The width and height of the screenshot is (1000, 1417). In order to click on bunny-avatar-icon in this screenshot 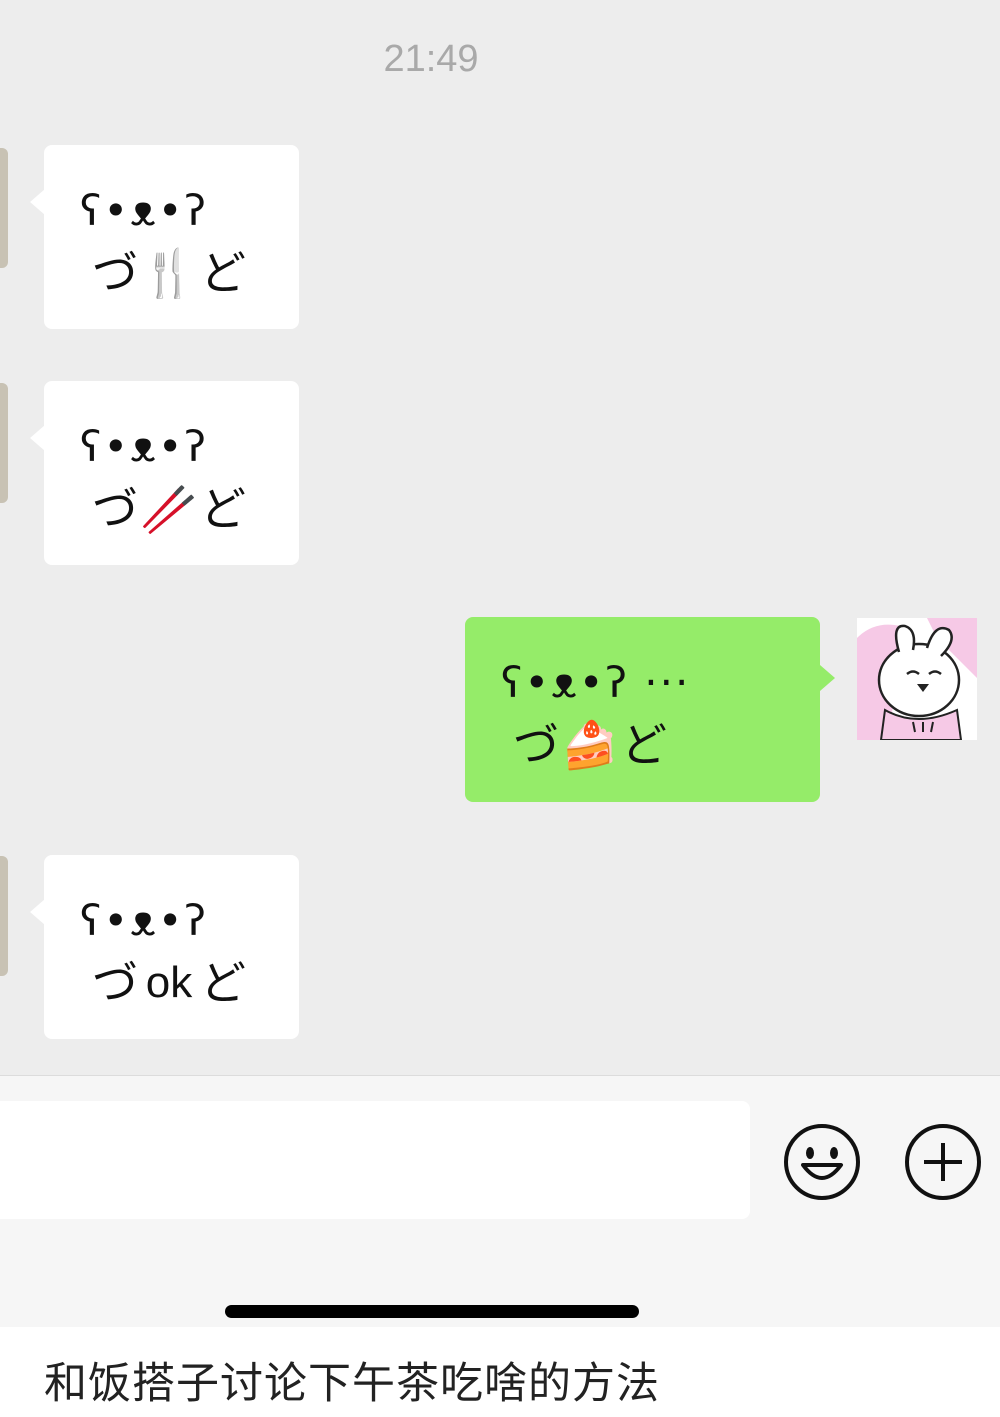, I will do `click(917, 679)`.